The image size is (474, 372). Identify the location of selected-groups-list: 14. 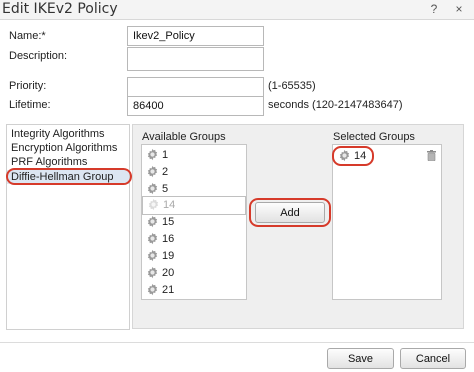
(387, 222).